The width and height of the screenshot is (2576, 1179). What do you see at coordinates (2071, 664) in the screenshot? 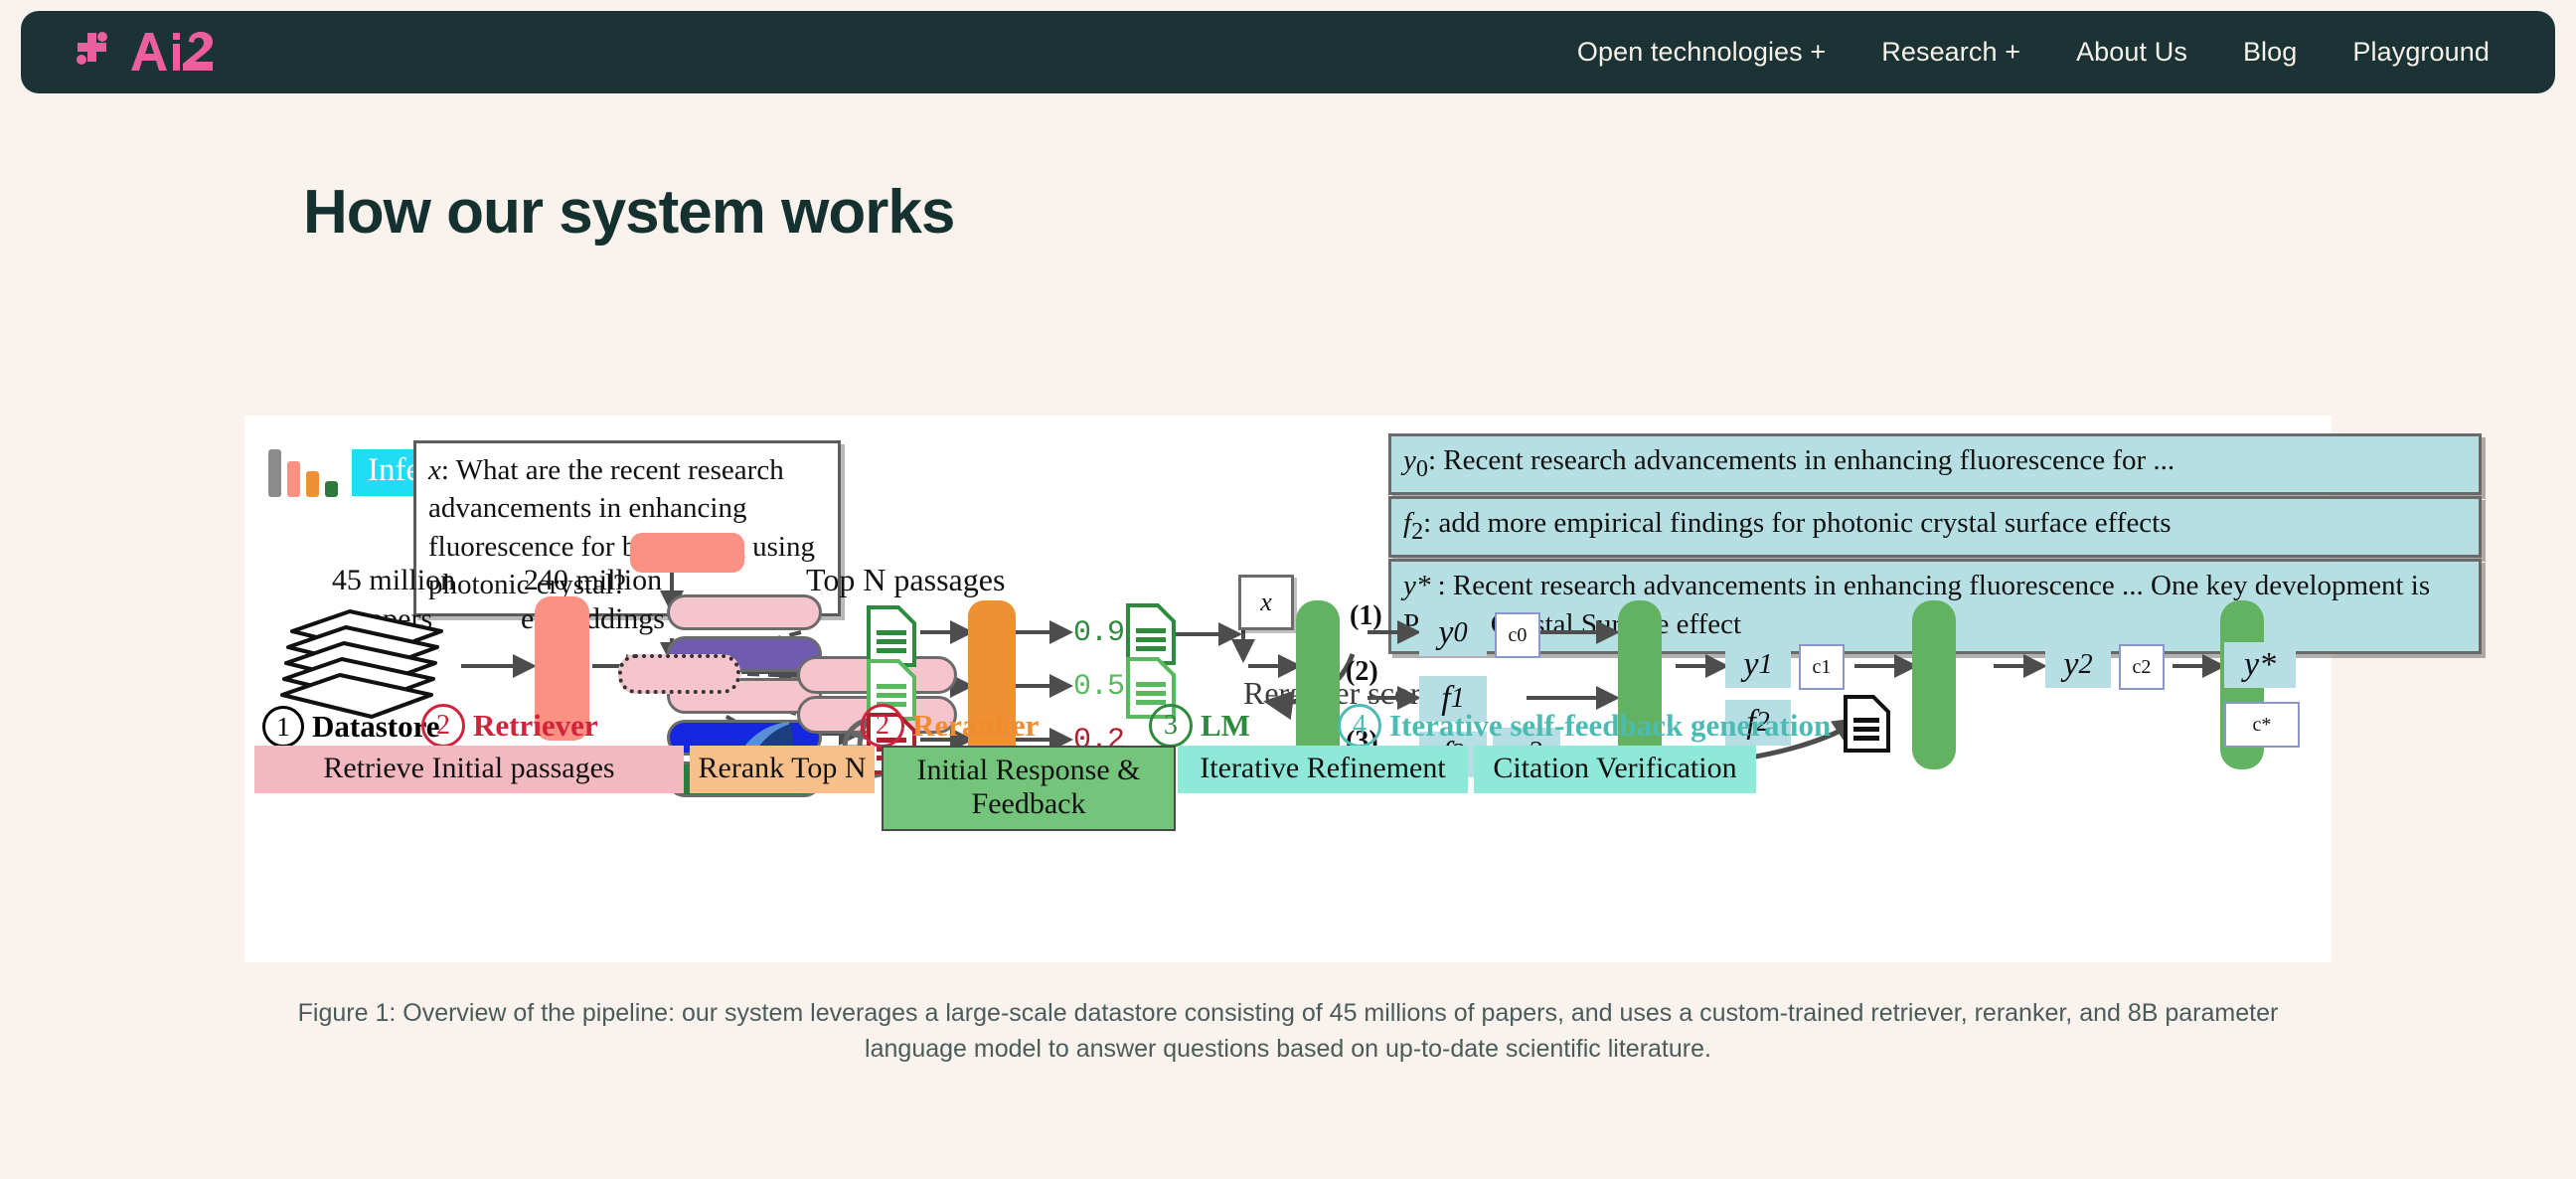
I see `chip-y2-label: y` at bounding box center [2071, 664].